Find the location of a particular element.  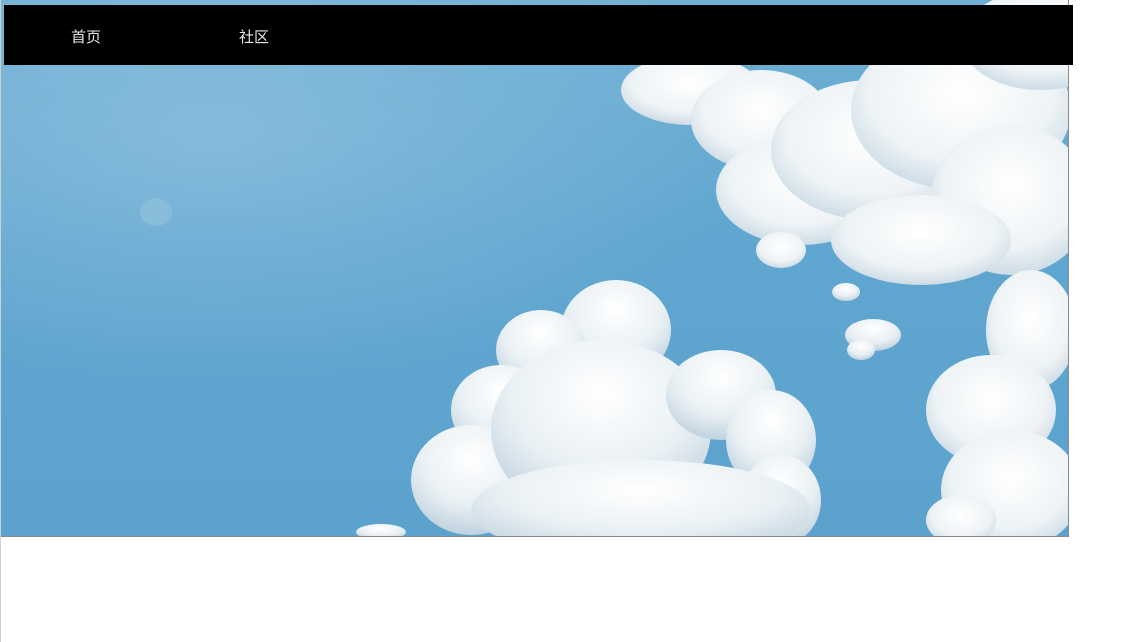

top-navbar: 首页 社区 is located at coordinates (538, 35).